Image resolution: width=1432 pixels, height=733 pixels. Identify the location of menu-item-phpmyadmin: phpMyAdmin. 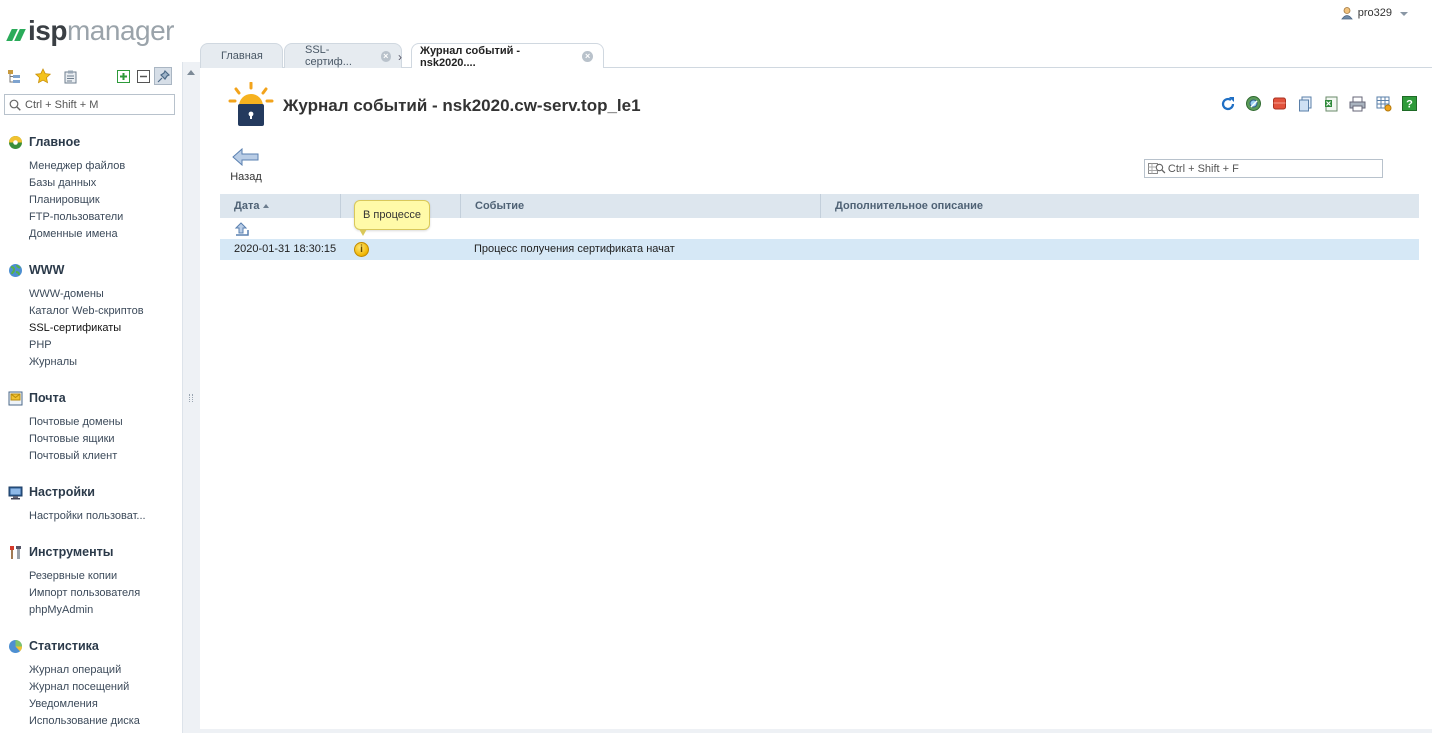
(91, 610).